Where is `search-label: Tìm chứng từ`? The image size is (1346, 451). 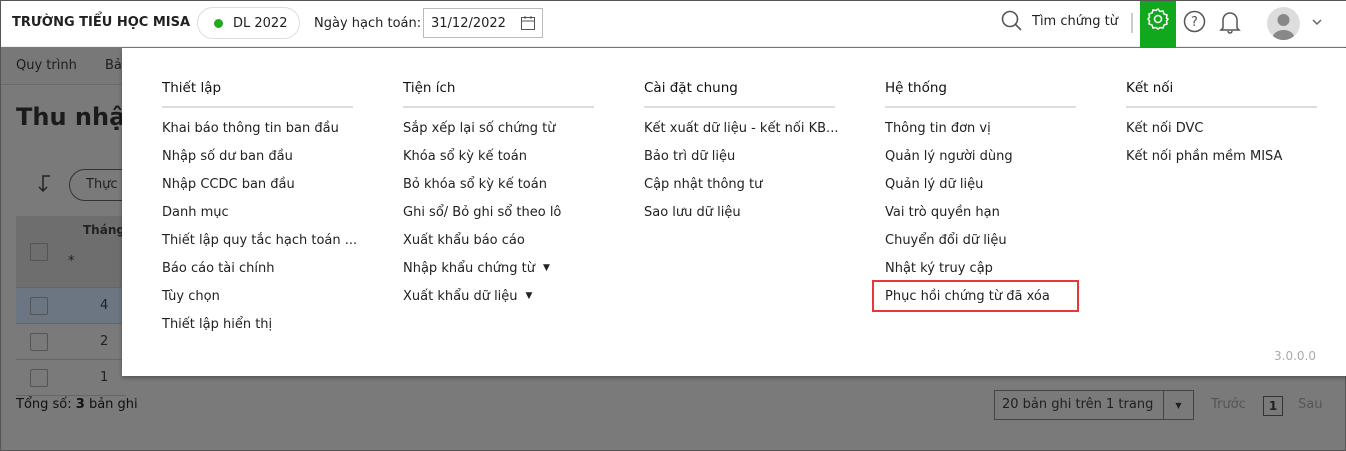
search-label: Tìm chứng từ is located at coordinates (1075, 21).